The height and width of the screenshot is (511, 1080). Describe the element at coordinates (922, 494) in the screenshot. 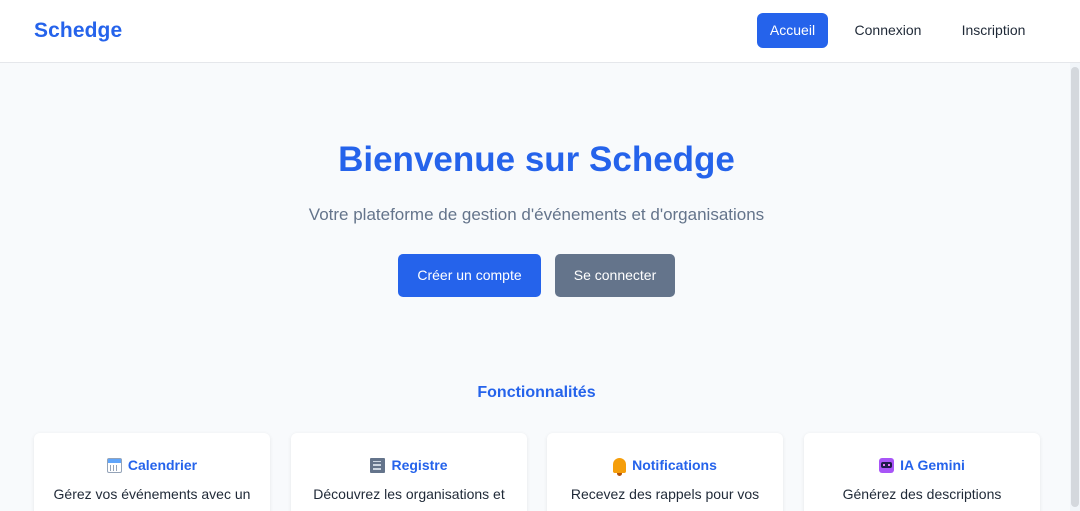

I see `feature-desc-ia-gemini: Générez des descriptions` at that location.